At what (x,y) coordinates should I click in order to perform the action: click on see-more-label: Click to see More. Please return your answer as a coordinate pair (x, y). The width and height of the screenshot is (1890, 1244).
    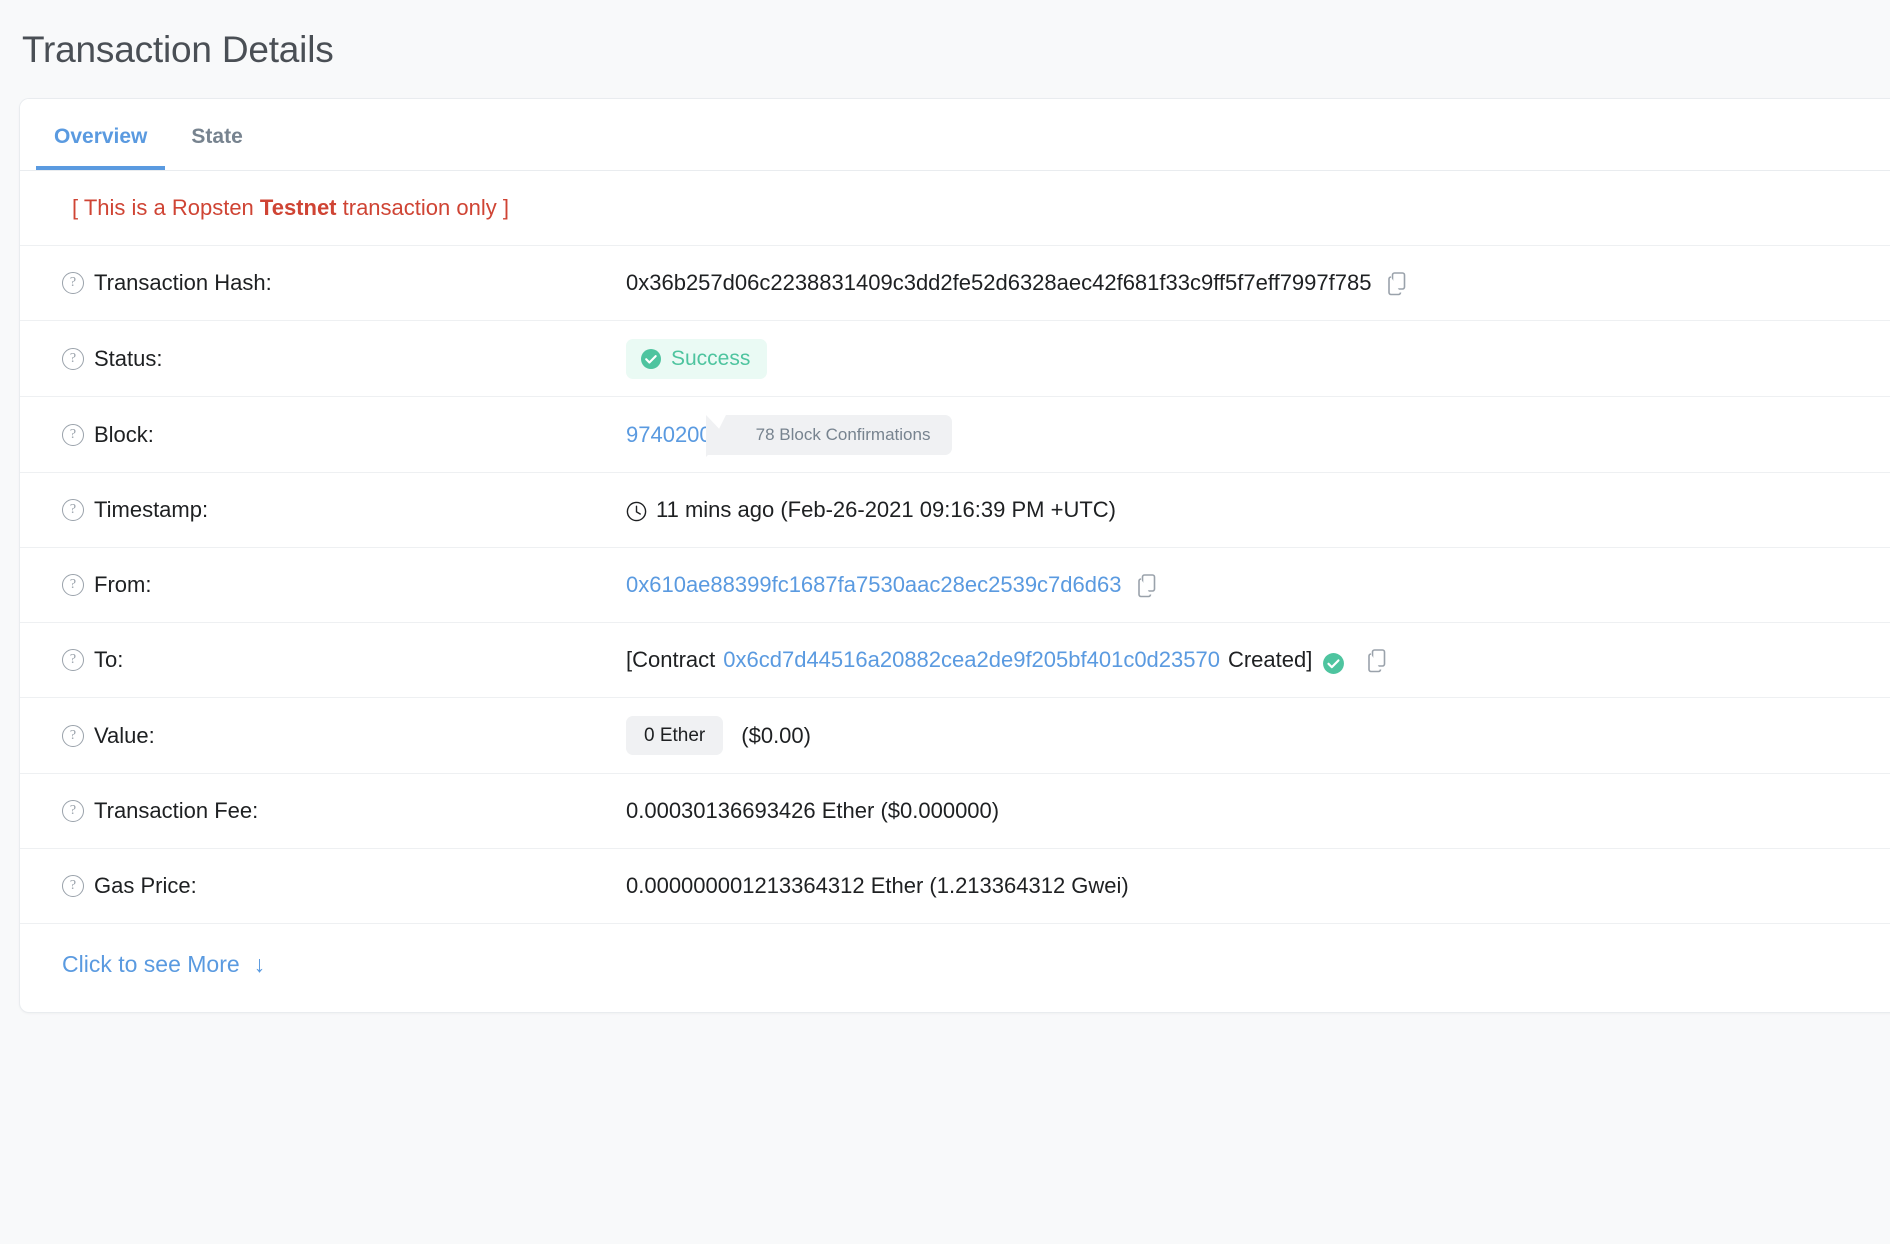
    Looking at the image, I should click on (151, 964).